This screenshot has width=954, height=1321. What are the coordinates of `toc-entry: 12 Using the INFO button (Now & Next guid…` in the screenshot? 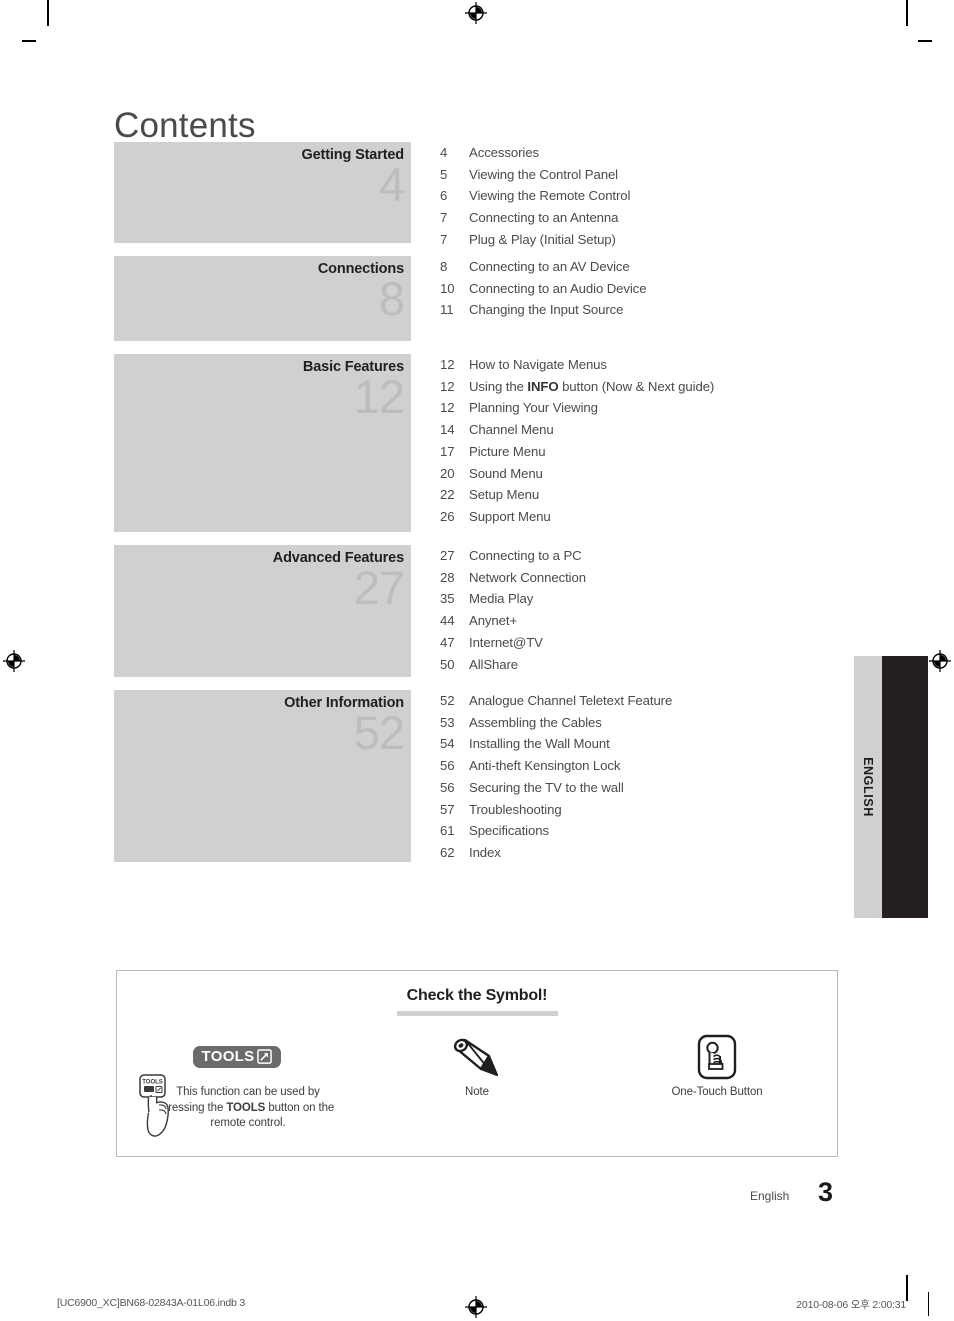 It's located at (630, 387).